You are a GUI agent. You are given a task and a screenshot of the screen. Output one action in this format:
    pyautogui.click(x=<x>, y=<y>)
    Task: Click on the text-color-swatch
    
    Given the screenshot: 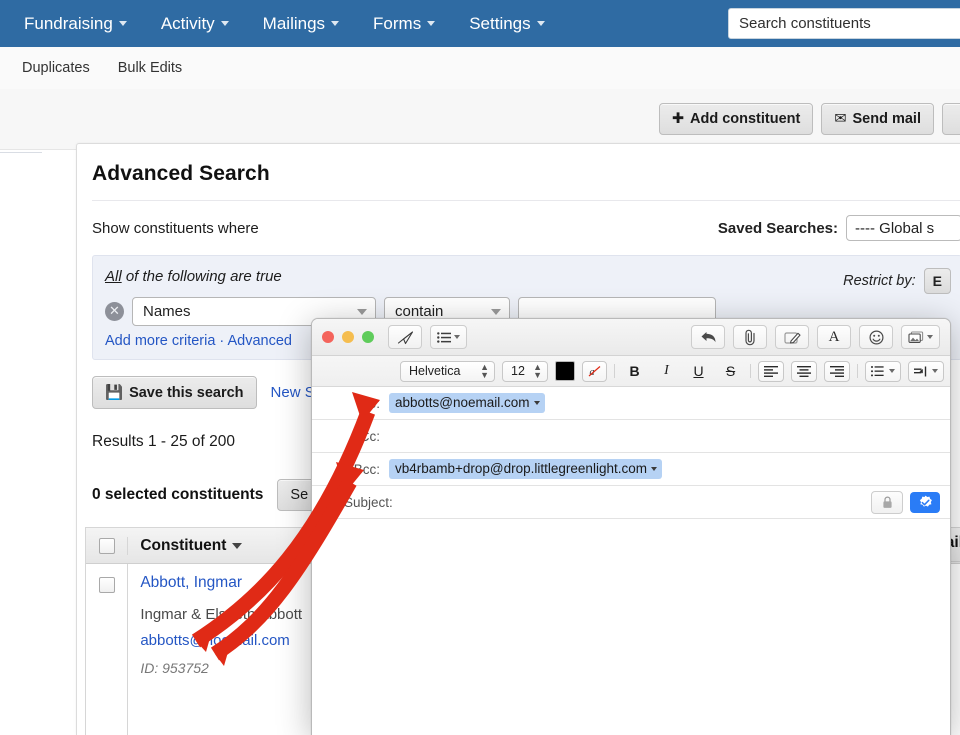 What is the action you would take?
    pyautogui.click(x=565, y=371)
    